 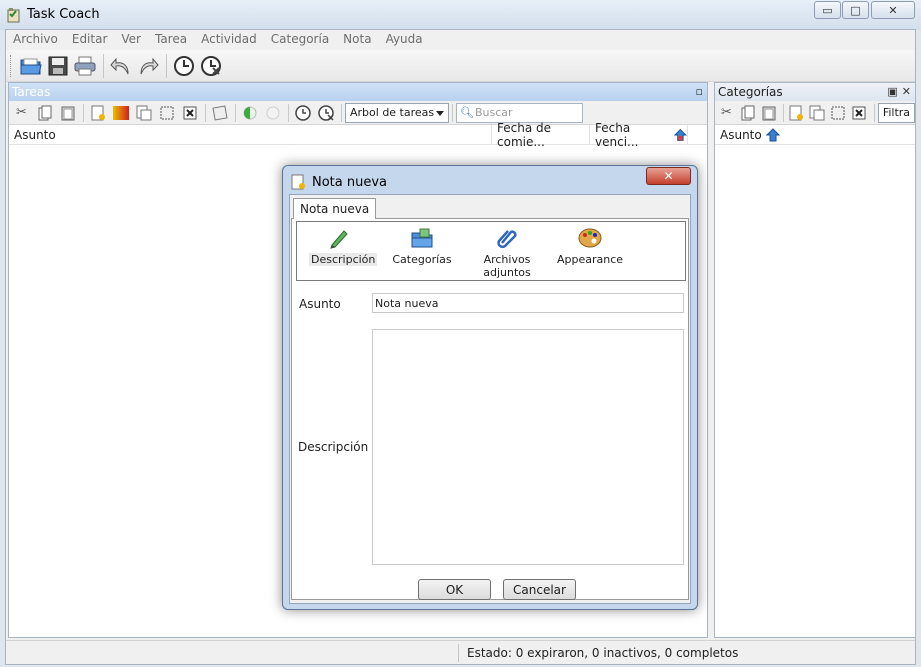 I want to click on menu-tarea: Tarea, so click(x=171, y=40).